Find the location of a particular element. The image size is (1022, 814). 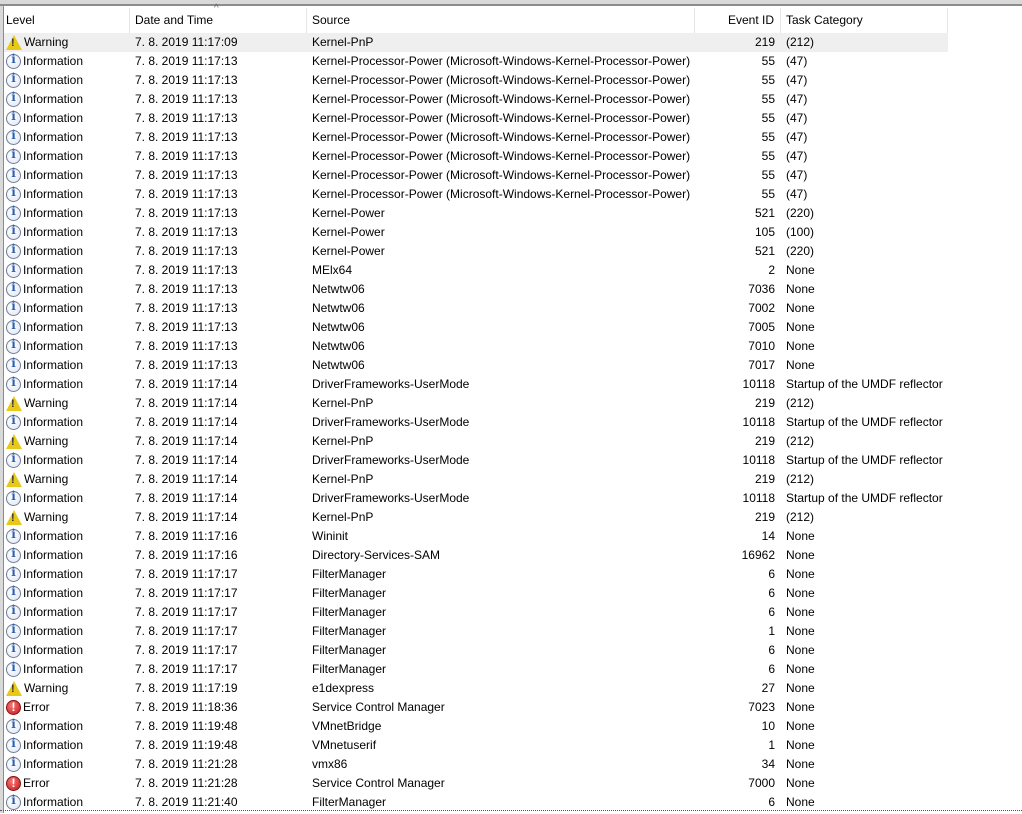

cell-source: VMnetuserif is located at coordinates (344, 745).